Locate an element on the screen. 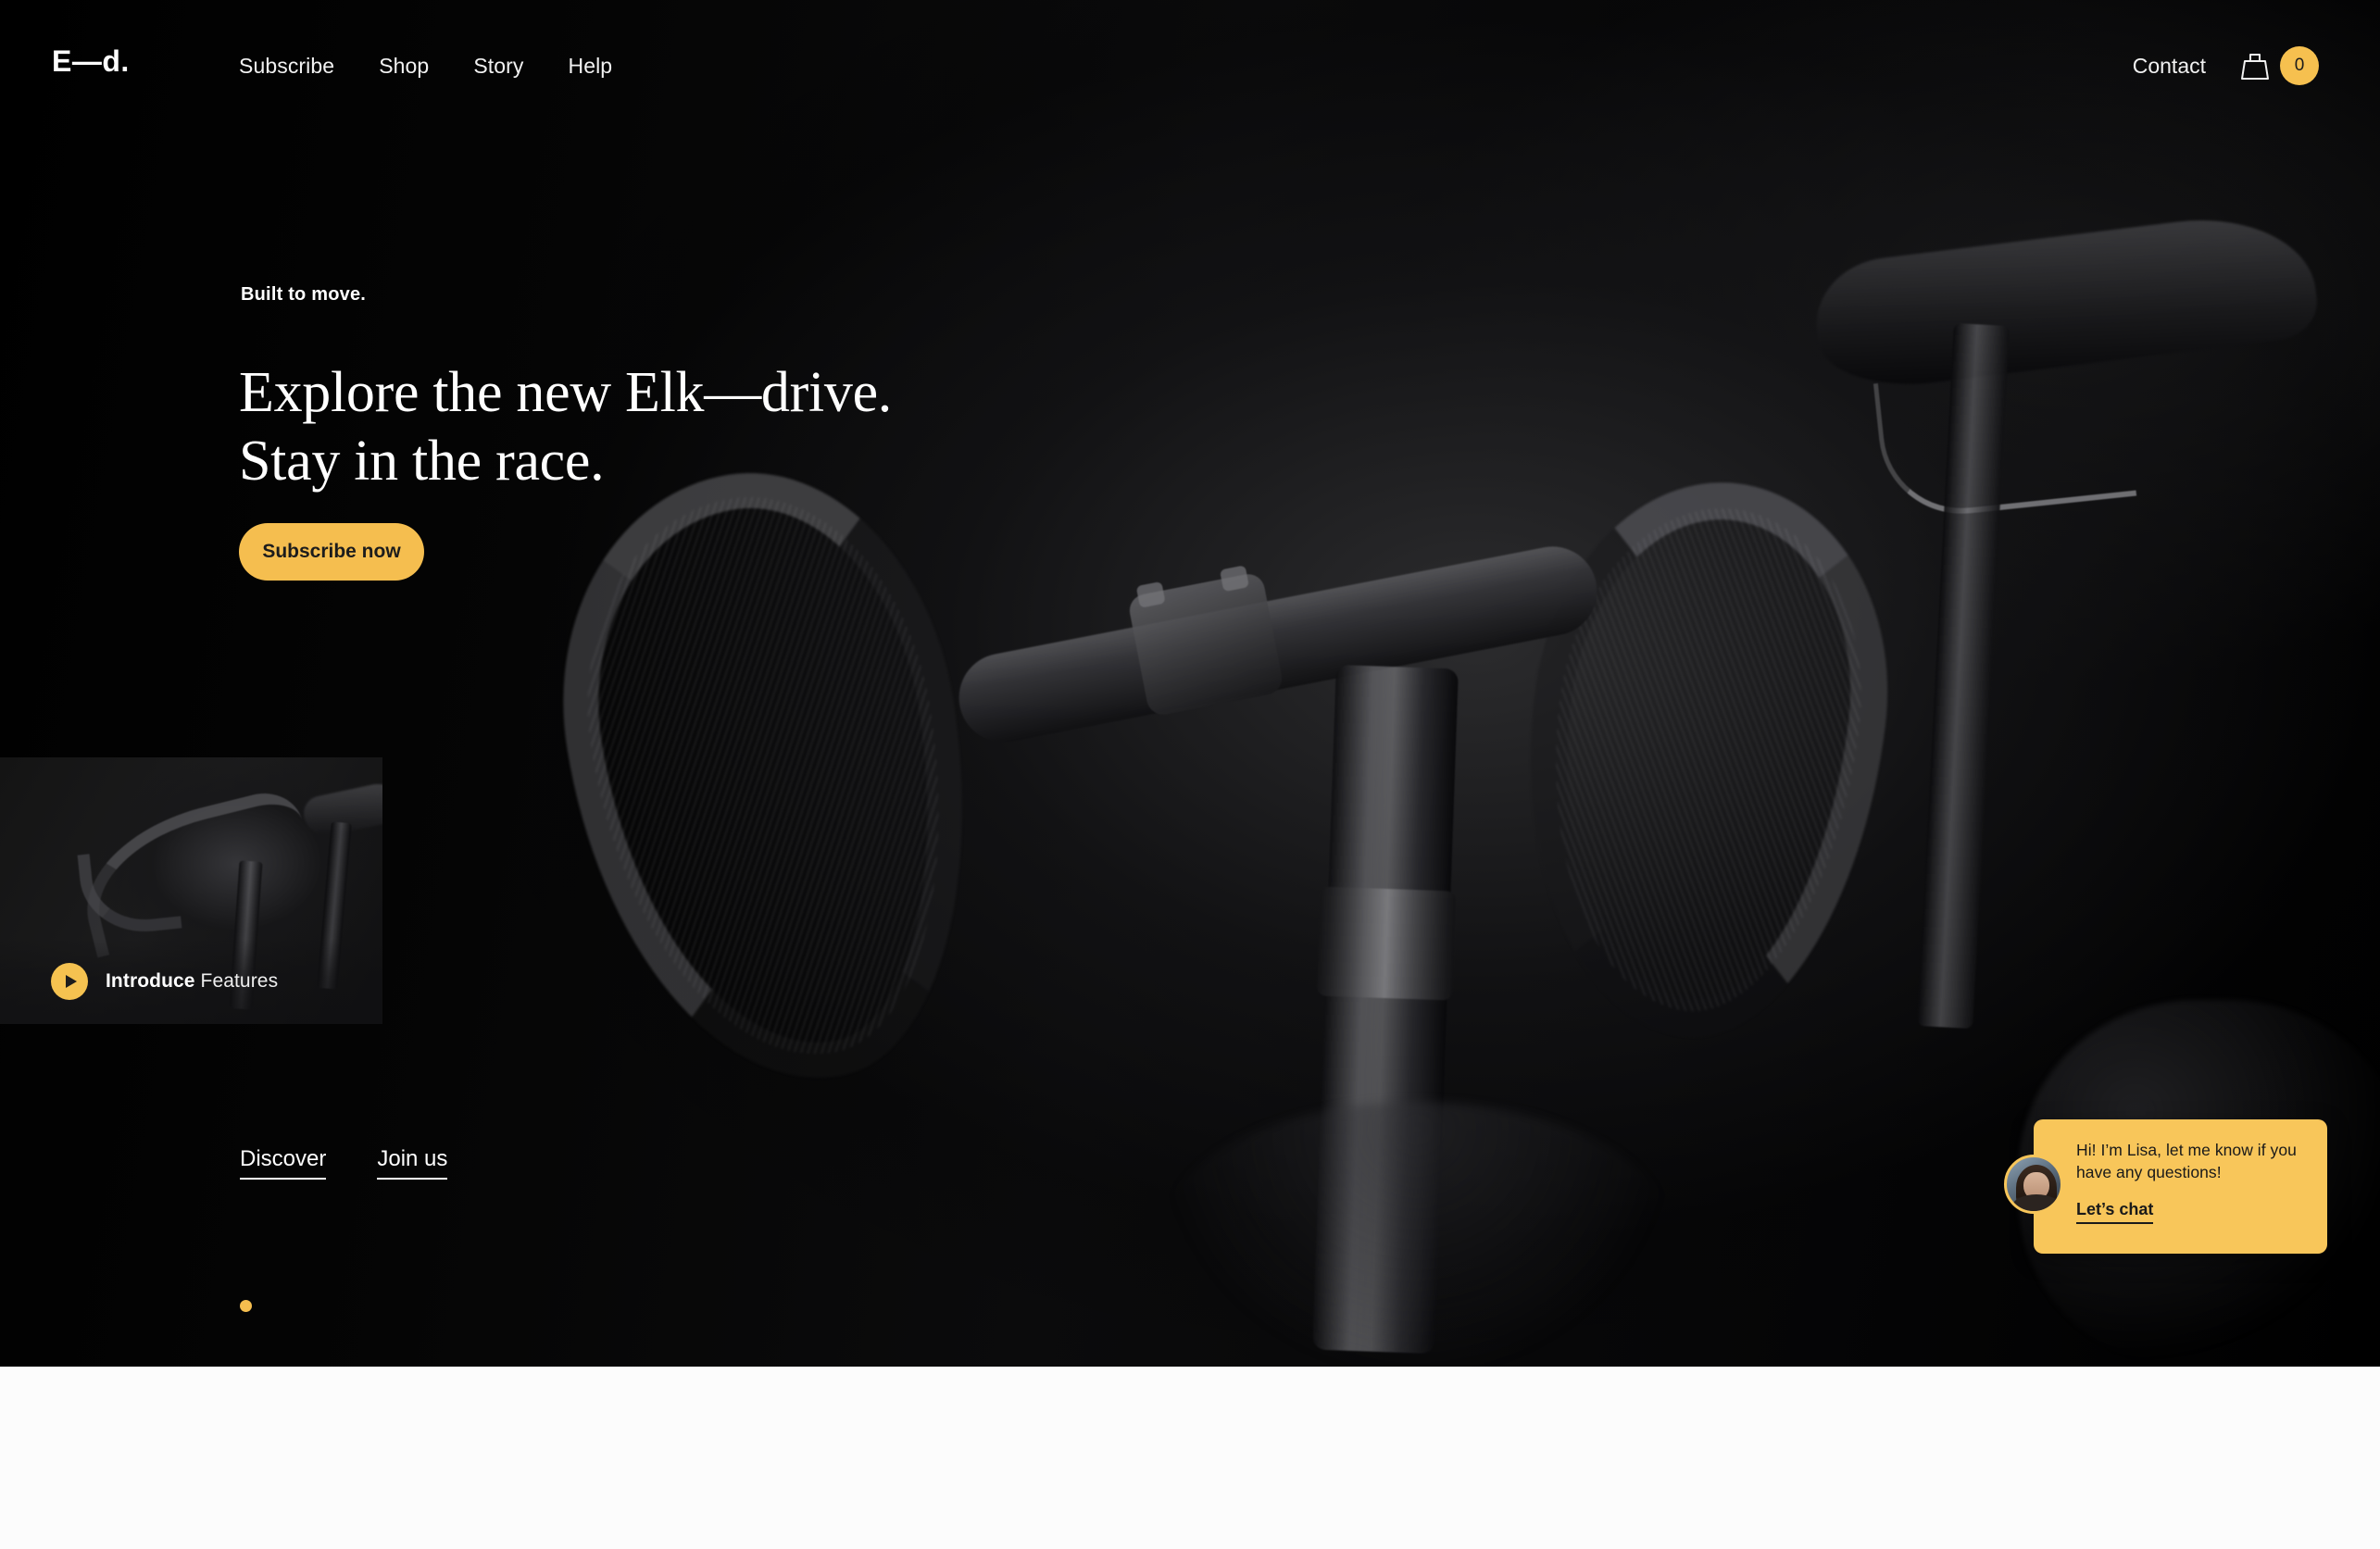  video-card-label: Introduce Features is located at coordinates (192, 982).